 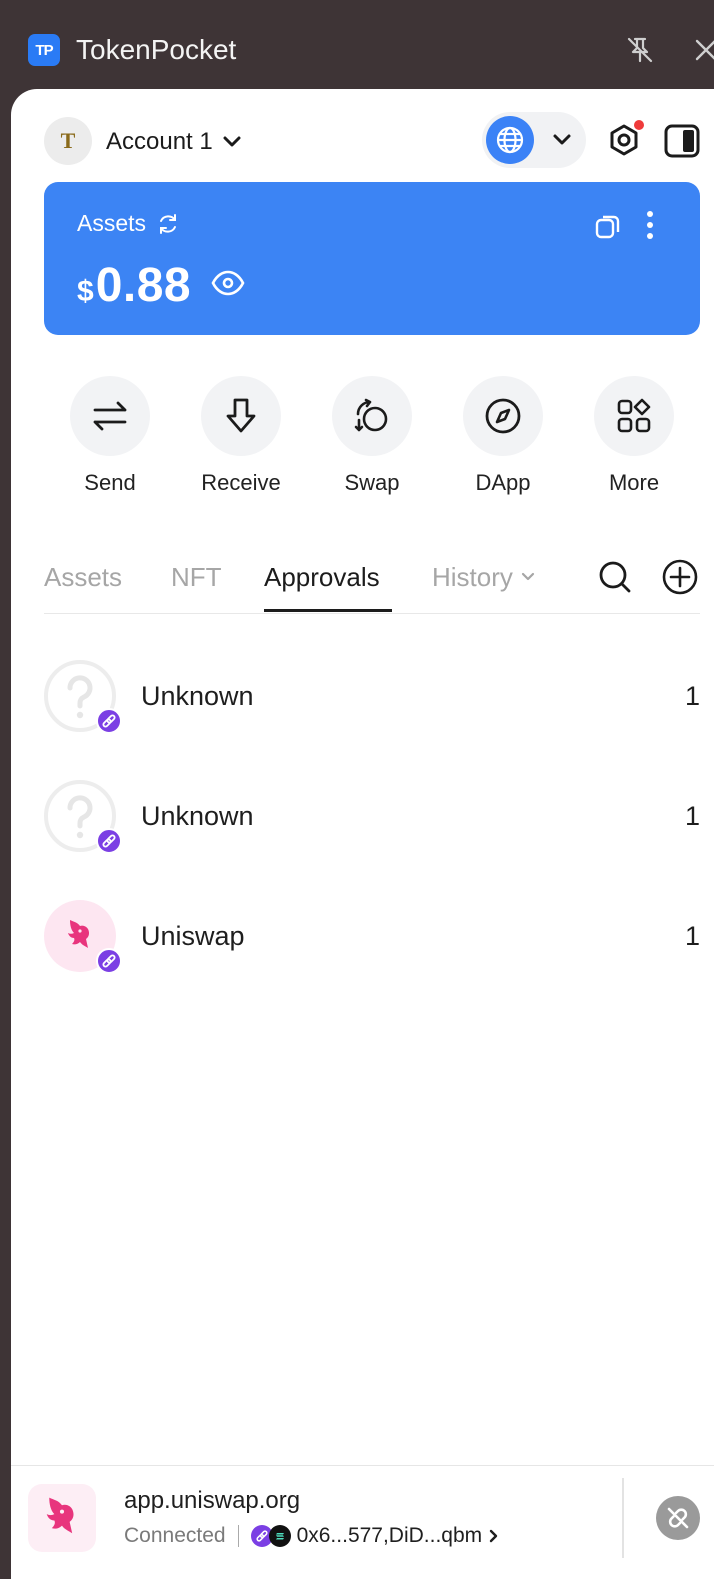 What do you see at coordinates (168, 224) in the screenshot?
I see `refresh-icon` at bounding box center [168, 224].